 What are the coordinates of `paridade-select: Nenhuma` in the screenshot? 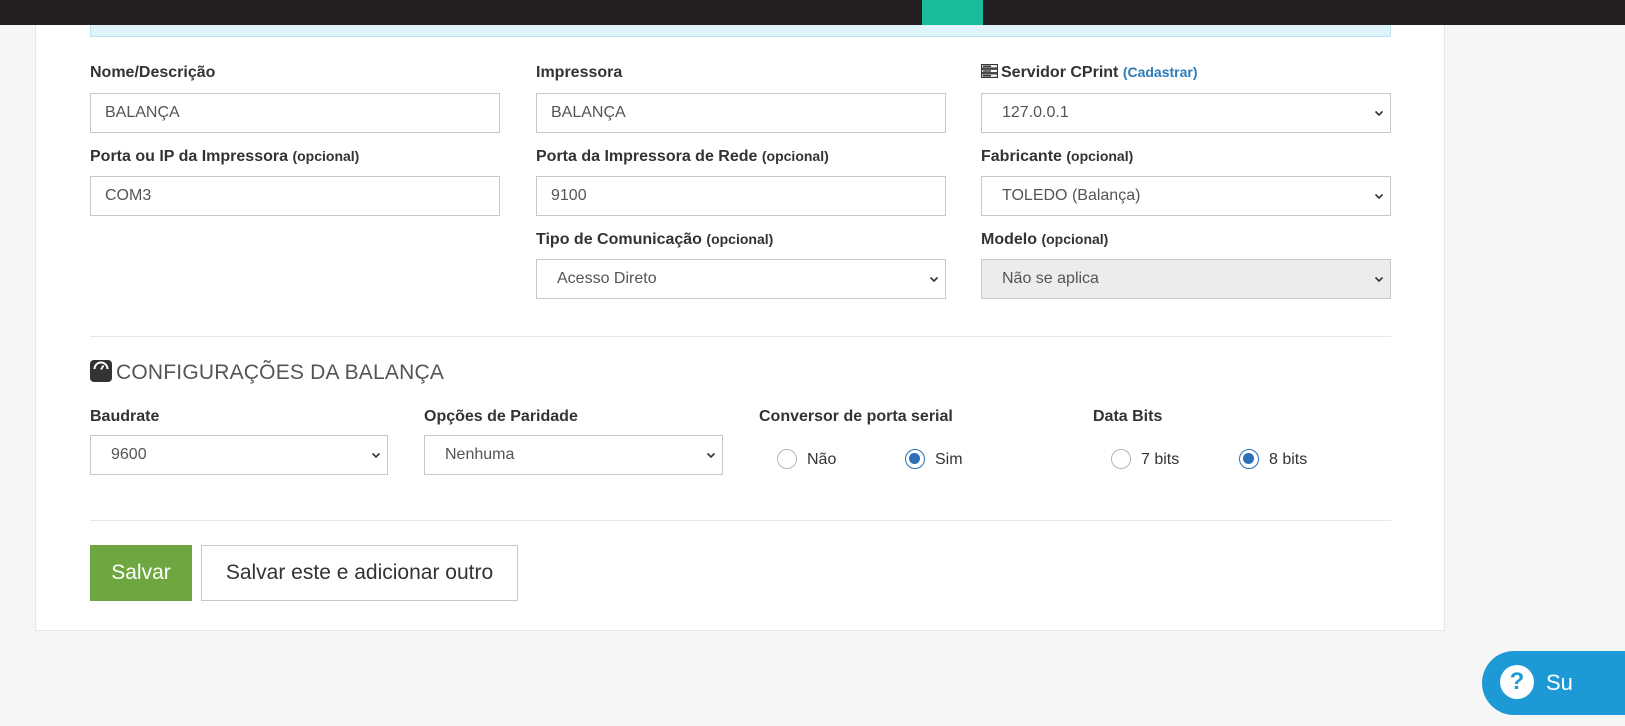 It's located at (573, 455).